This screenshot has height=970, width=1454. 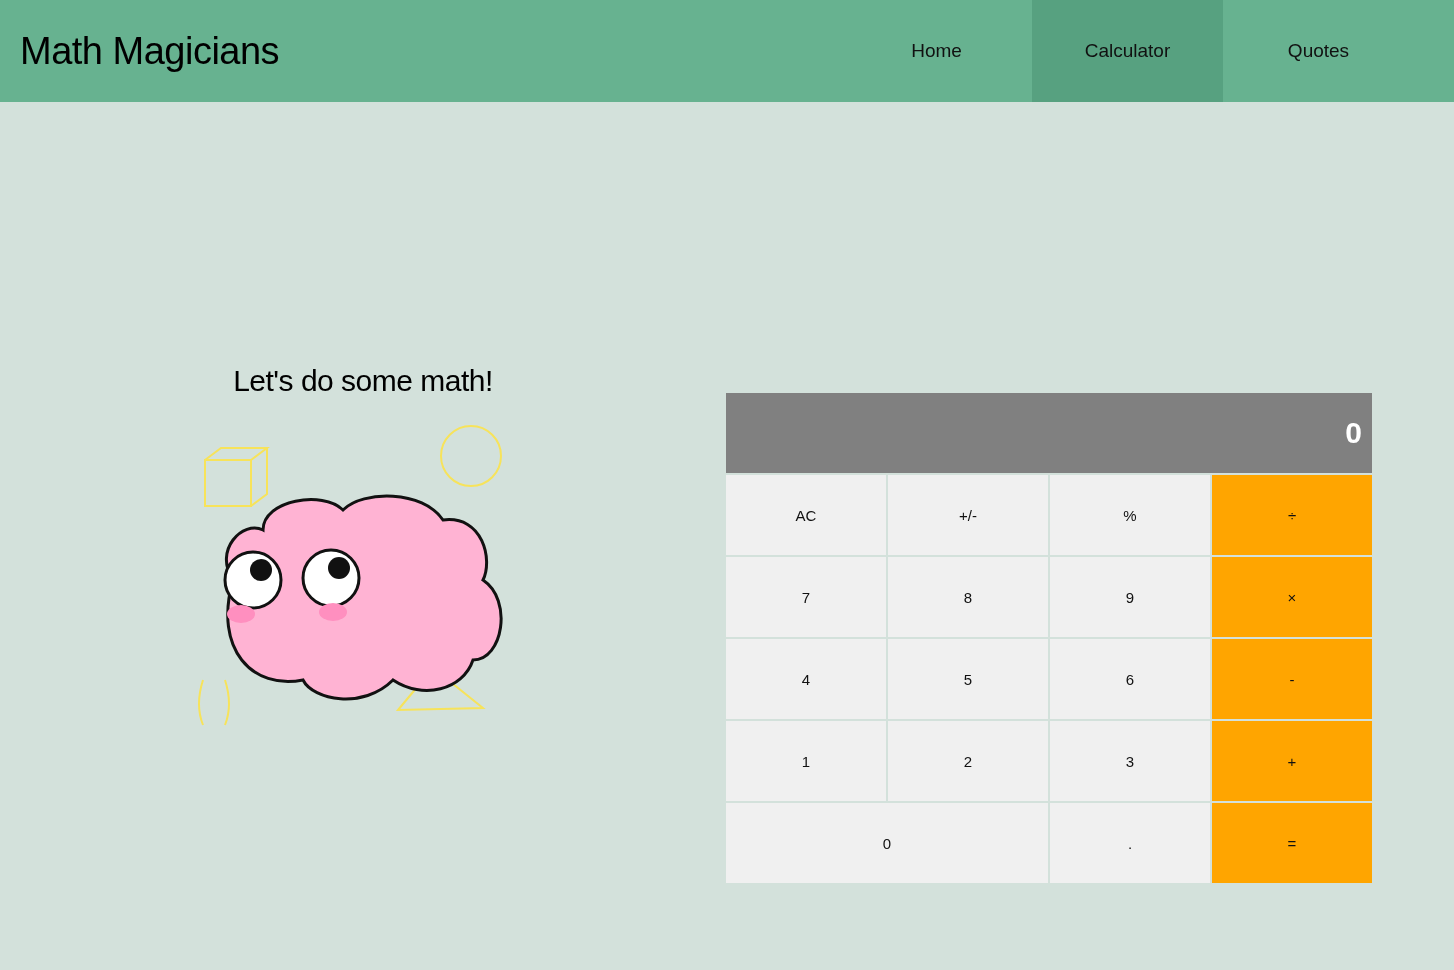 What do you see at coordinates (1292, 515) in the screenshot?
I see `operator-key: ÷` at bounding box center [1292, 515].